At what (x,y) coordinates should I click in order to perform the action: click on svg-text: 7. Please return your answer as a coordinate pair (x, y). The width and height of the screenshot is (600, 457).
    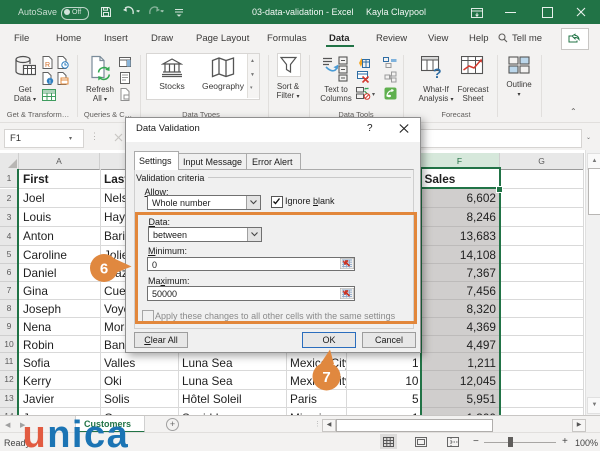
    Looking at the image, I should click on (326, 377).